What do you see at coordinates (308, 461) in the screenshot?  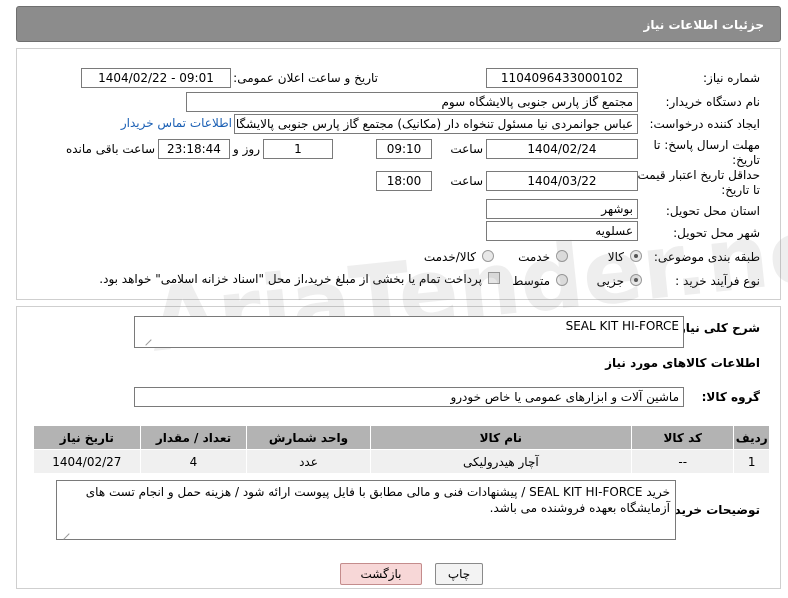 I see `cell-unit: عدد` at bounding box center [308, 461].